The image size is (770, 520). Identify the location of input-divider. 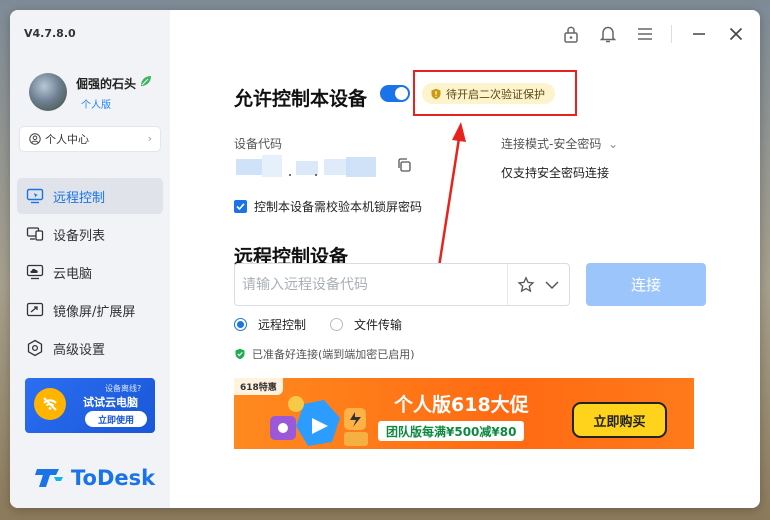
(507, 284).